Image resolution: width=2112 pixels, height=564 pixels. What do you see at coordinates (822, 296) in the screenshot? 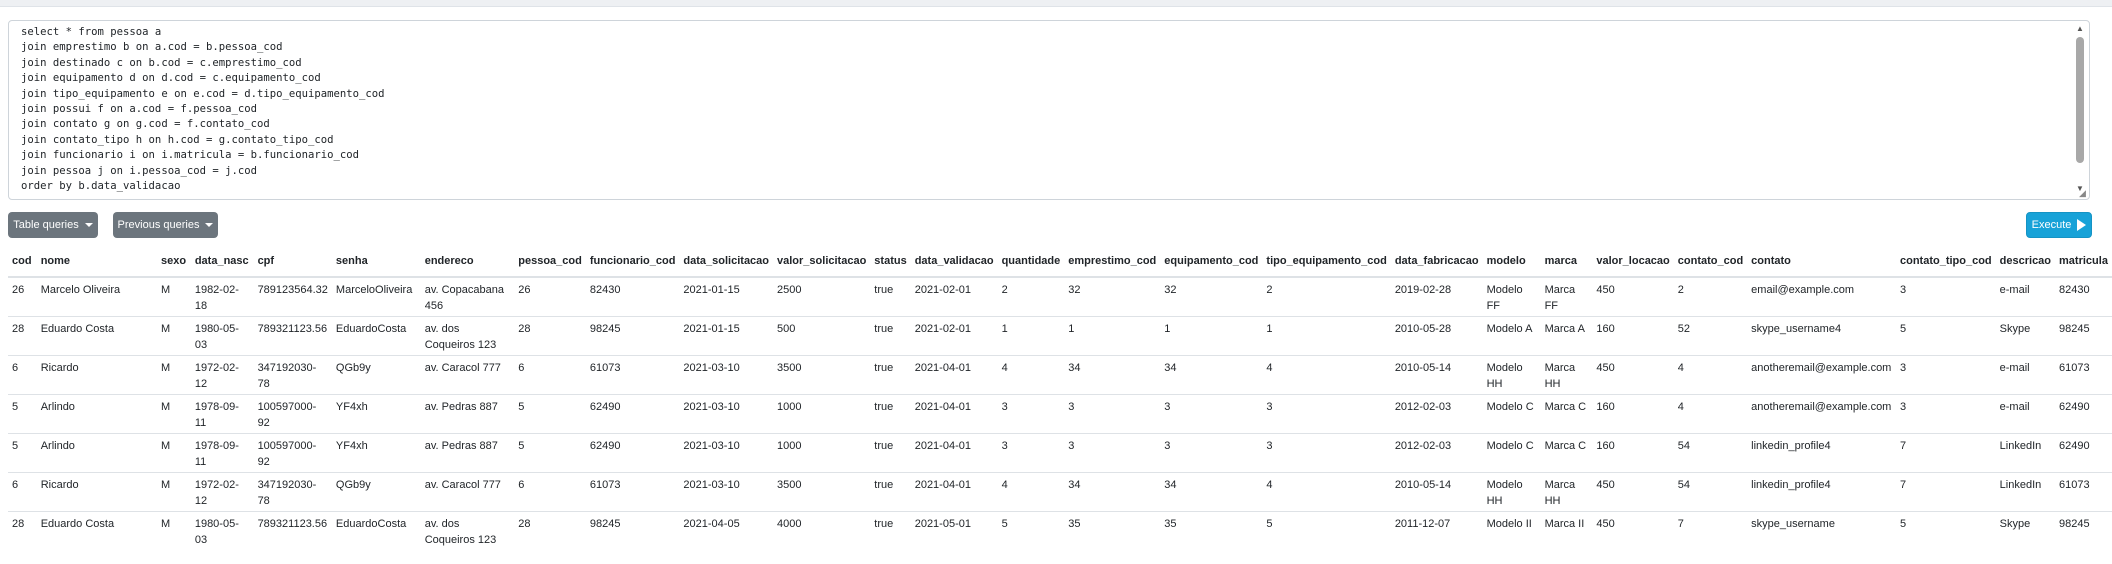
I see `cell-valor-solicitacao: 2500` at bounding box center [822, 296].